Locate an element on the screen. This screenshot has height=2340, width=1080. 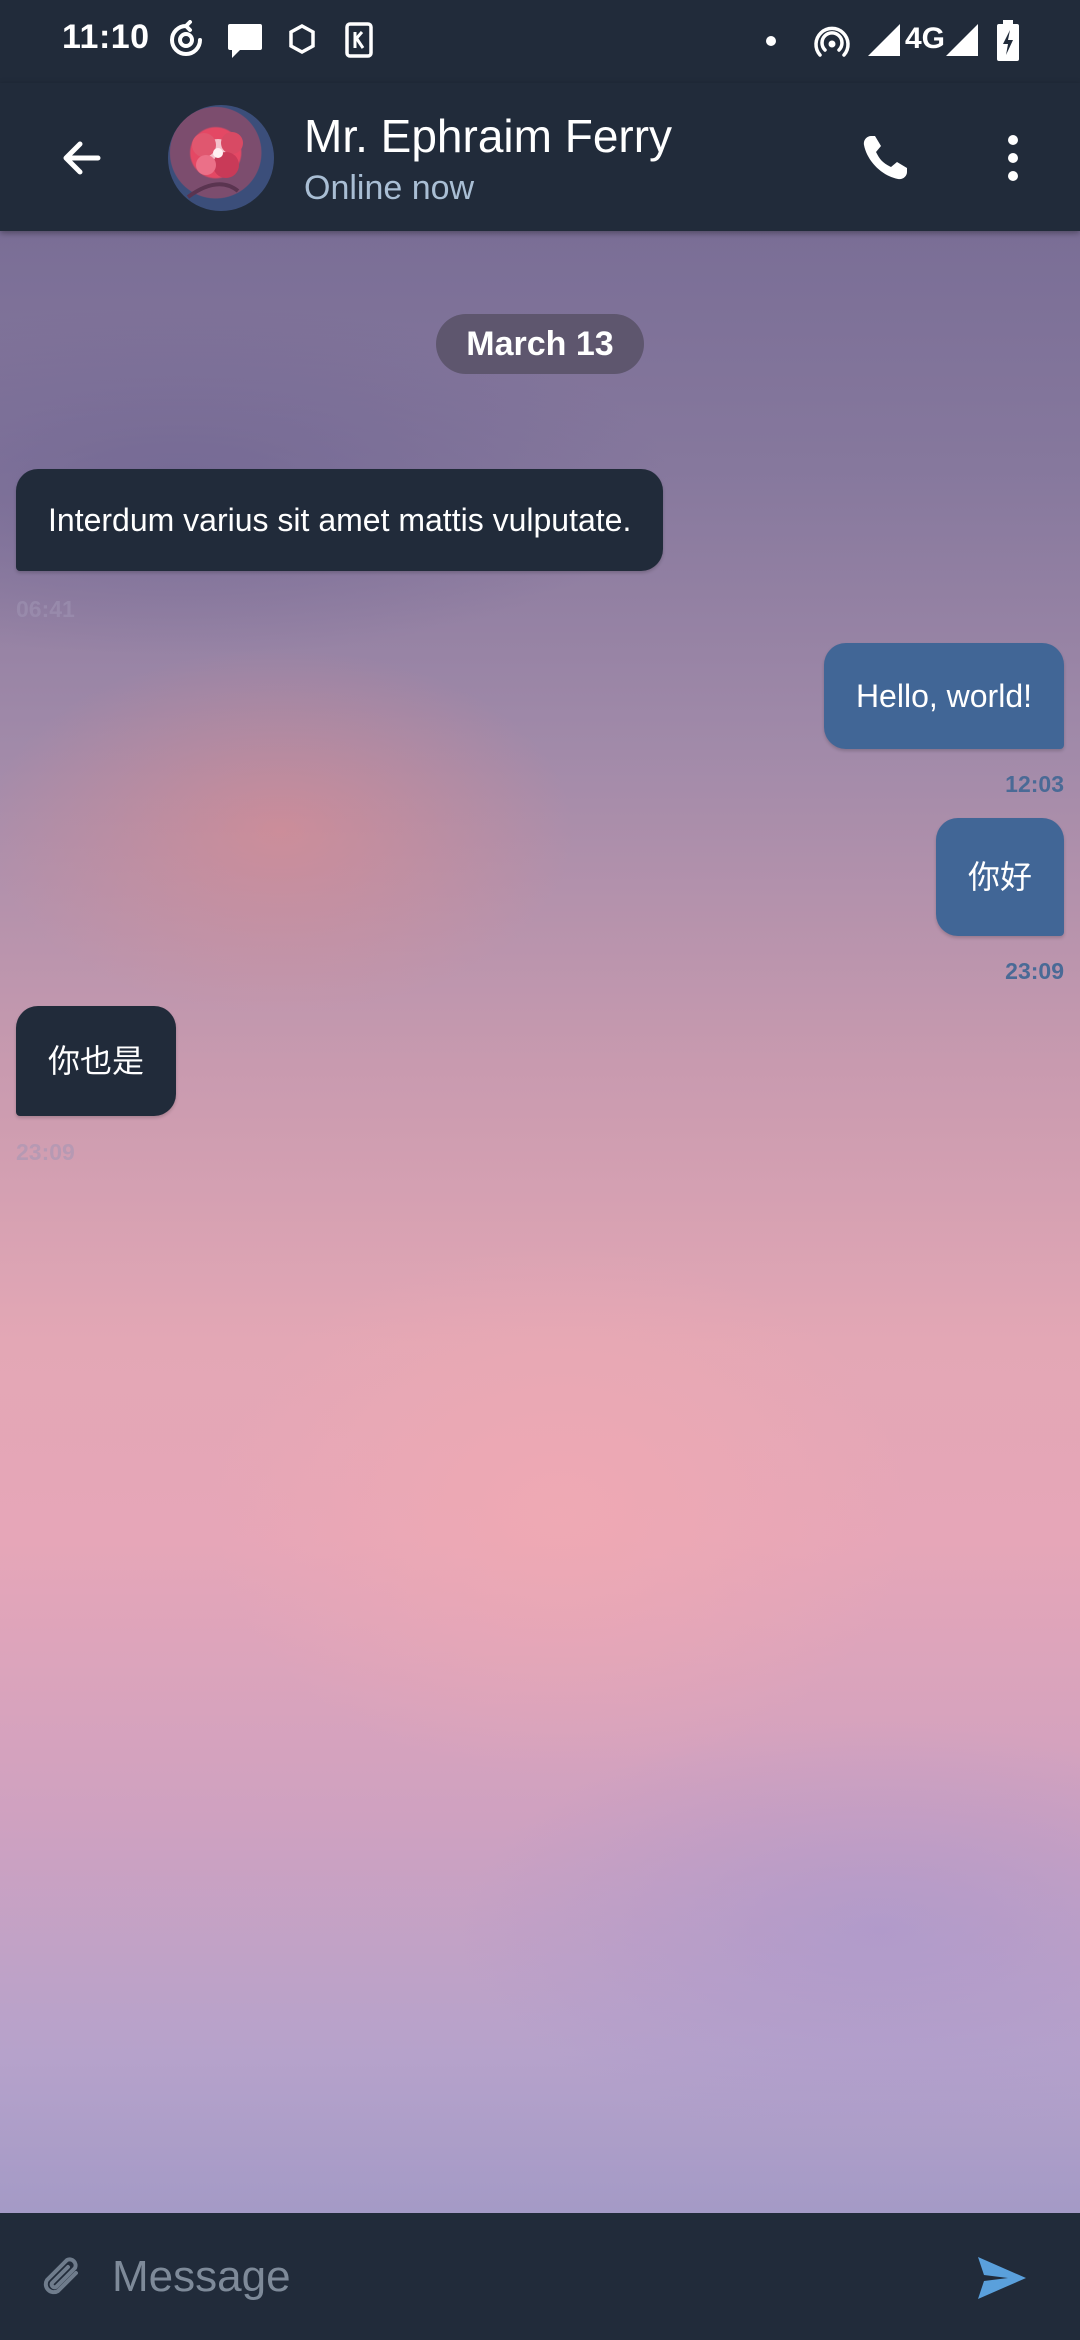
k-app-icon is located at coordinates (359, 40).